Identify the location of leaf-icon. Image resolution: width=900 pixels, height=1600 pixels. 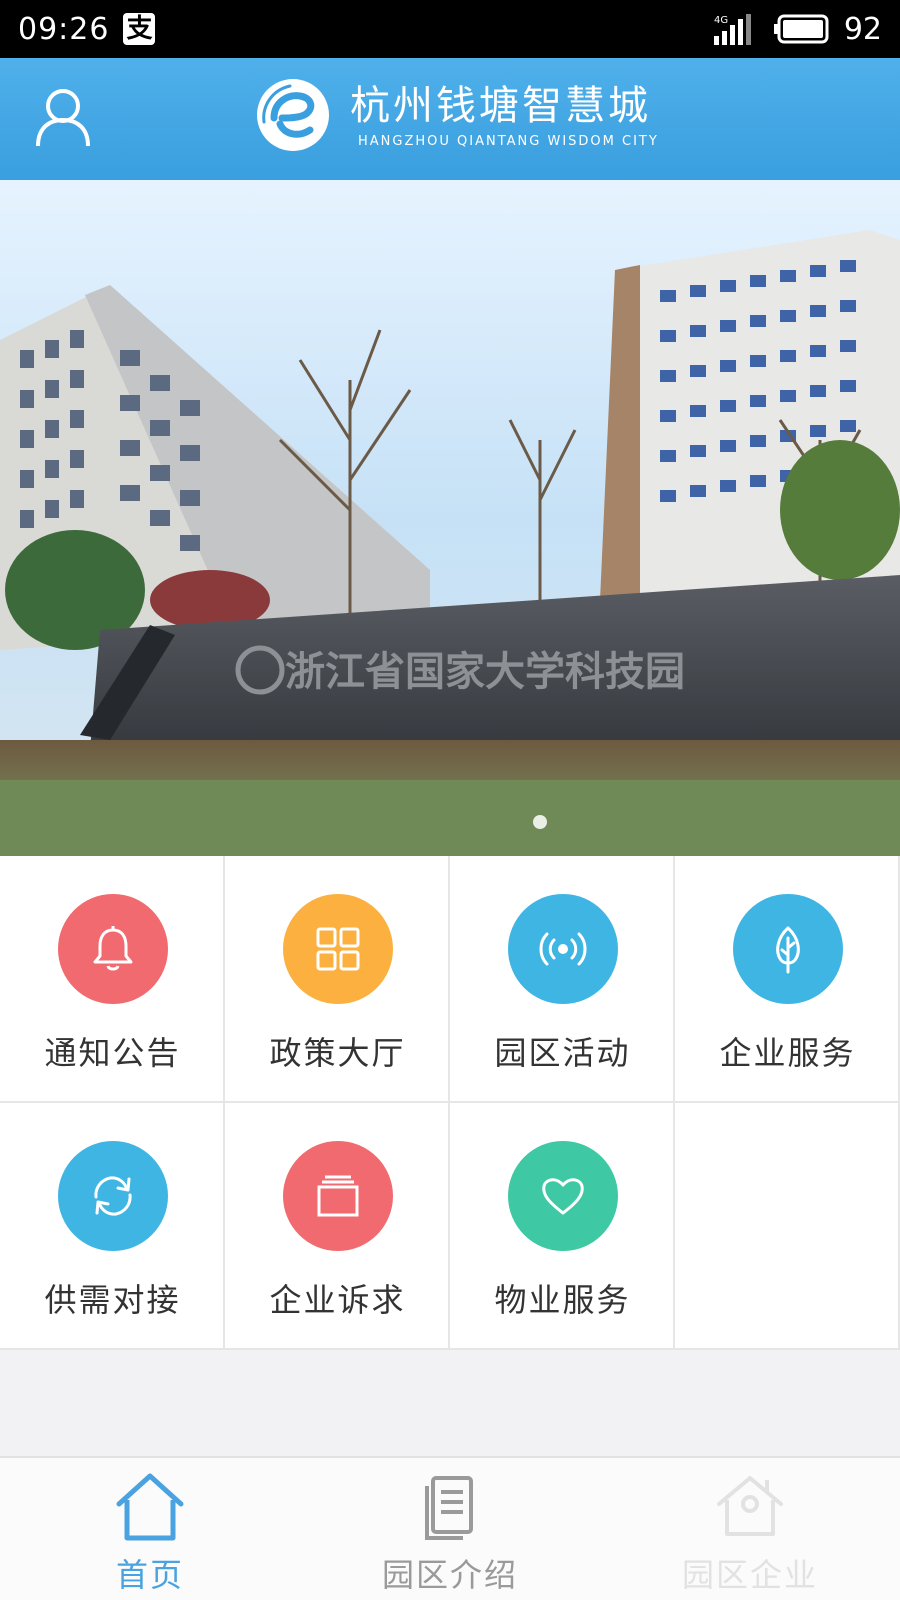
(788, 950).